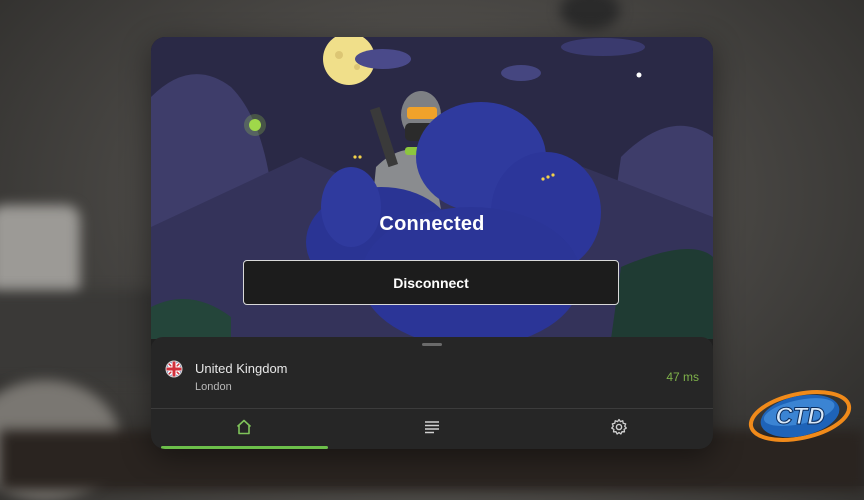 The height and width of the screenshot is (500, 864). What do you see at coordinates (174, 369) in the screenshot?
I see `uk-flag-icon` at bounding box center [174, 369].